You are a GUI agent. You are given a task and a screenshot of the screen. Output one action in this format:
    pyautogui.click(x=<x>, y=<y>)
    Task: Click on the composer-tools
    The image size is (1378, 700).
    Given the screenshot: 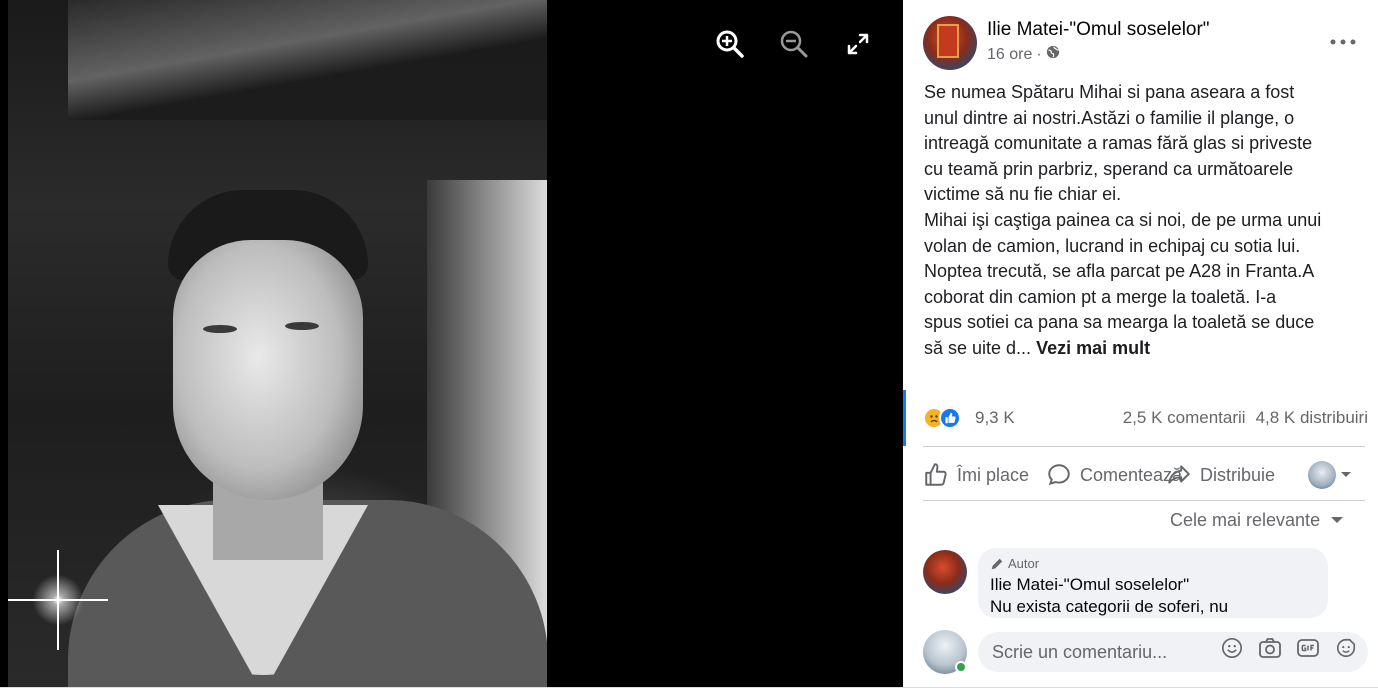 What is the action you would take?
    pyautogui.click(x=1289, y=648)
    